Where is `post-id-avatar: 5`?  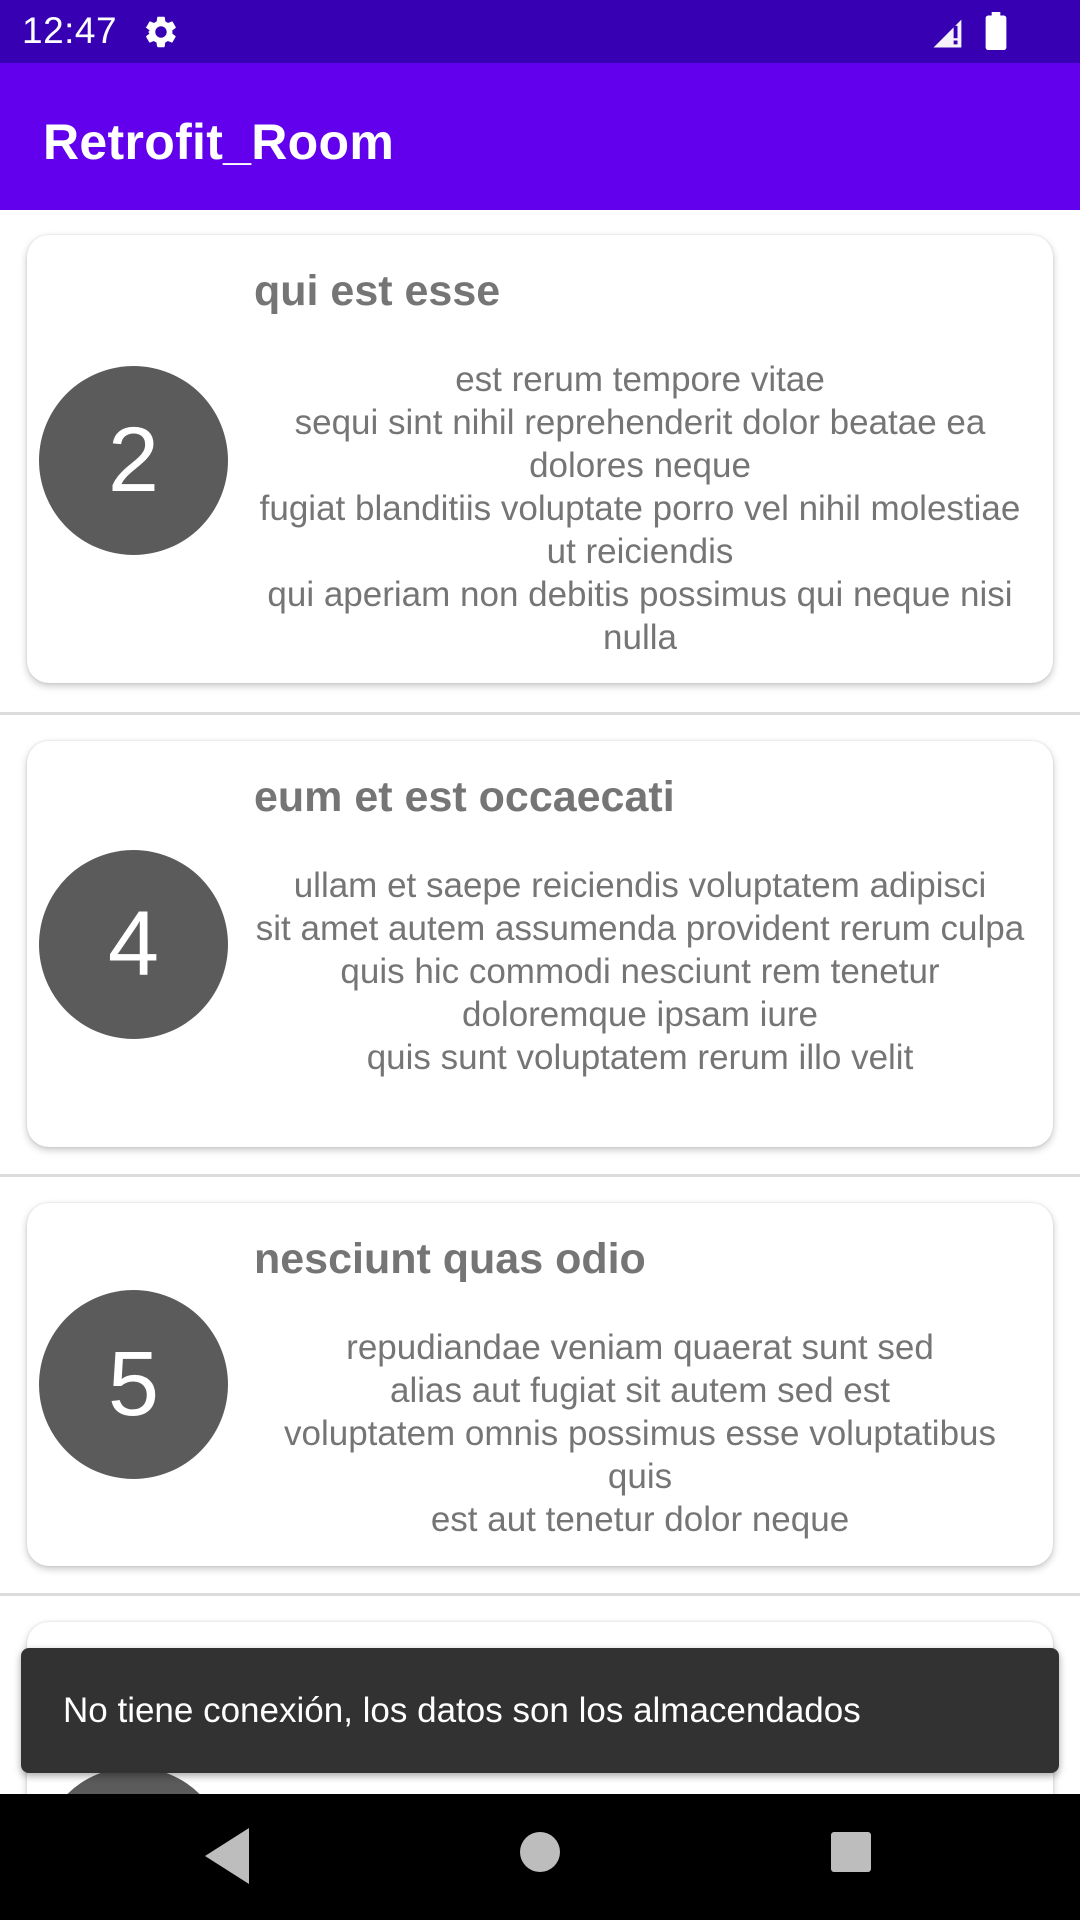 post-id-avatar: 5 is located at coordinates (133, 1384).